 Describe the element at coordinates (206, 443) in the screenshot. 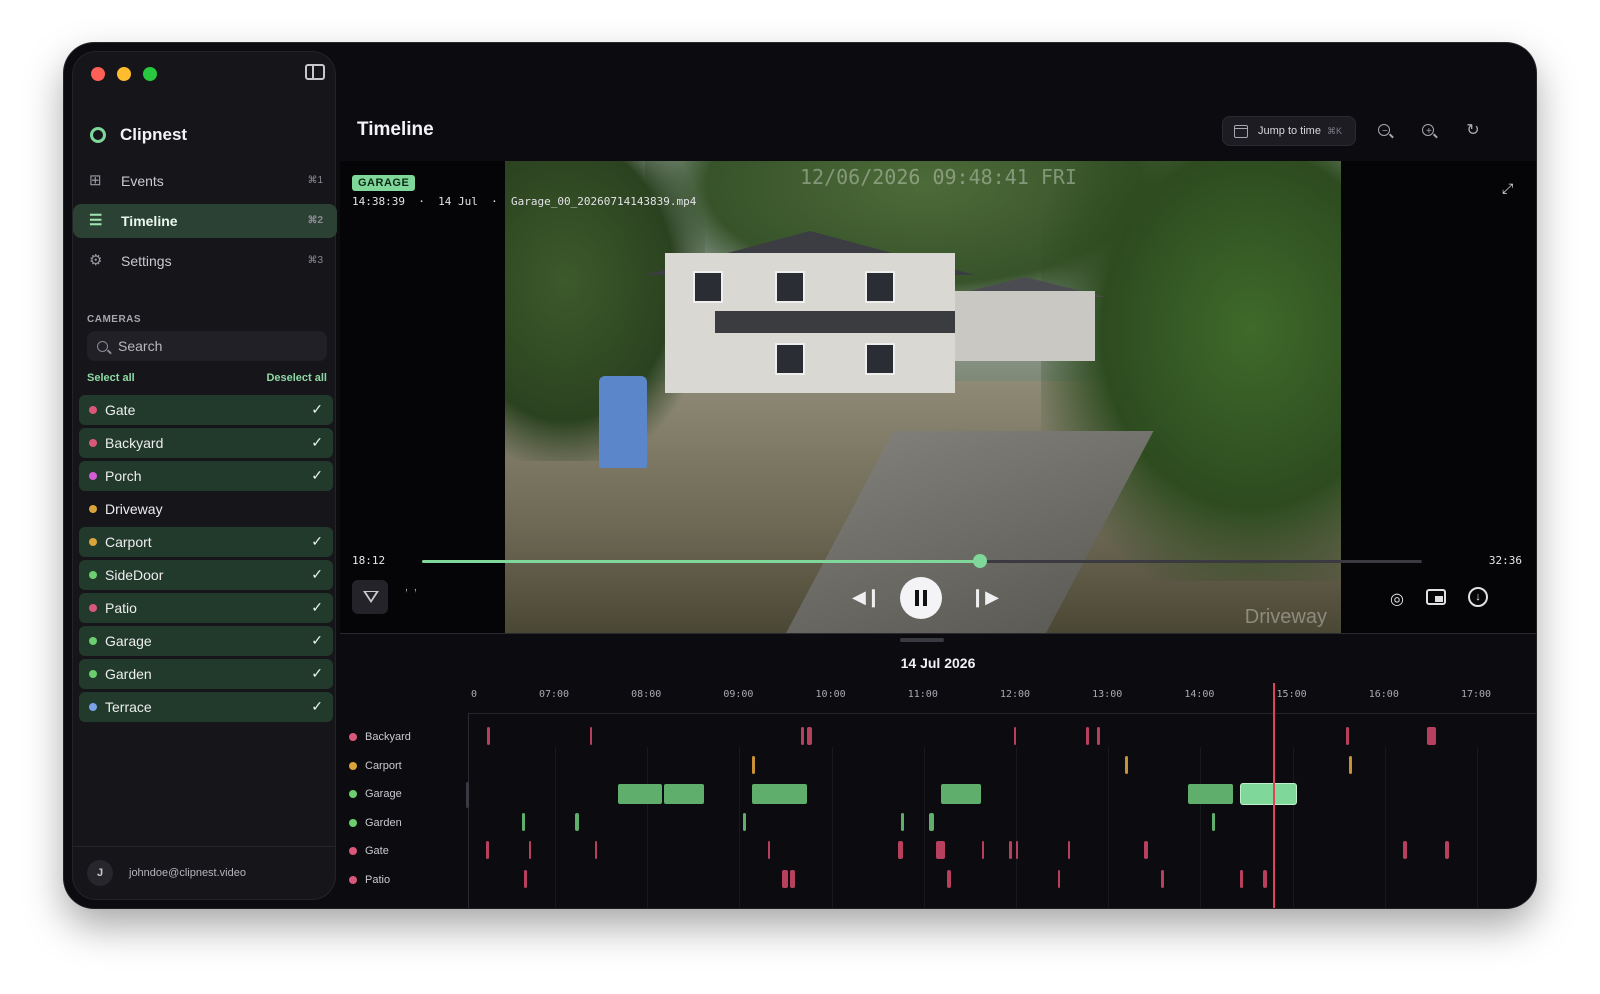

I see `camera-item-backyard: Backyard ✓` at that location.